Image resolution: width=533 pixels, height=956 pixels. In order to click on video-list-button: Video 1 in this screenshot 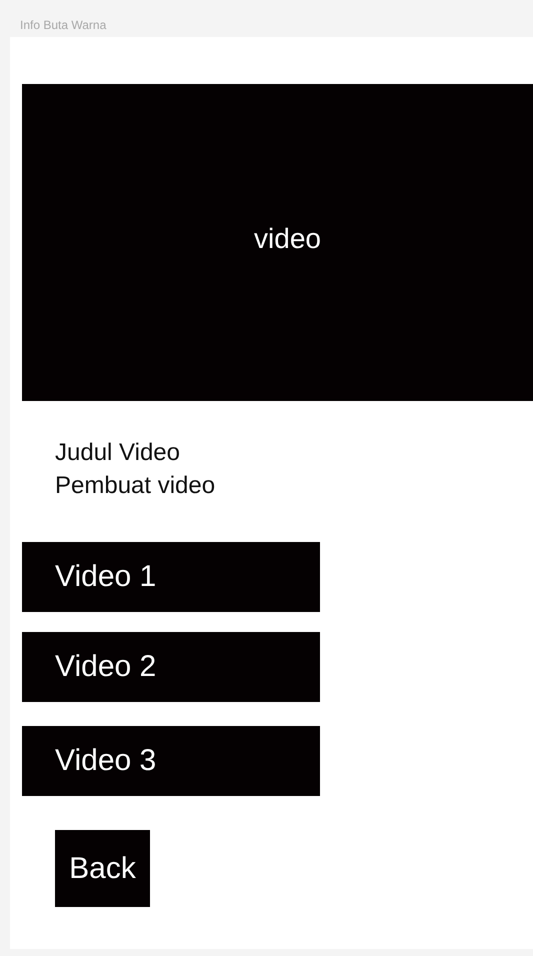, I will do `click(171, 577)`.